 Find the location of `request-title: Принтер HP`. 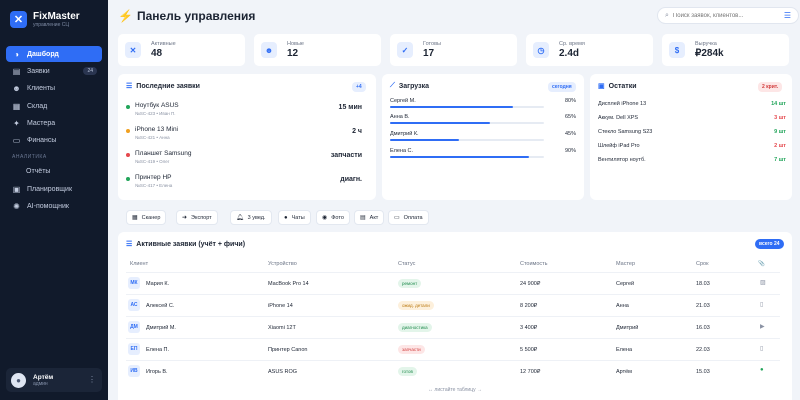

request-title: Принтер HP is located at coordinates (153, 177).